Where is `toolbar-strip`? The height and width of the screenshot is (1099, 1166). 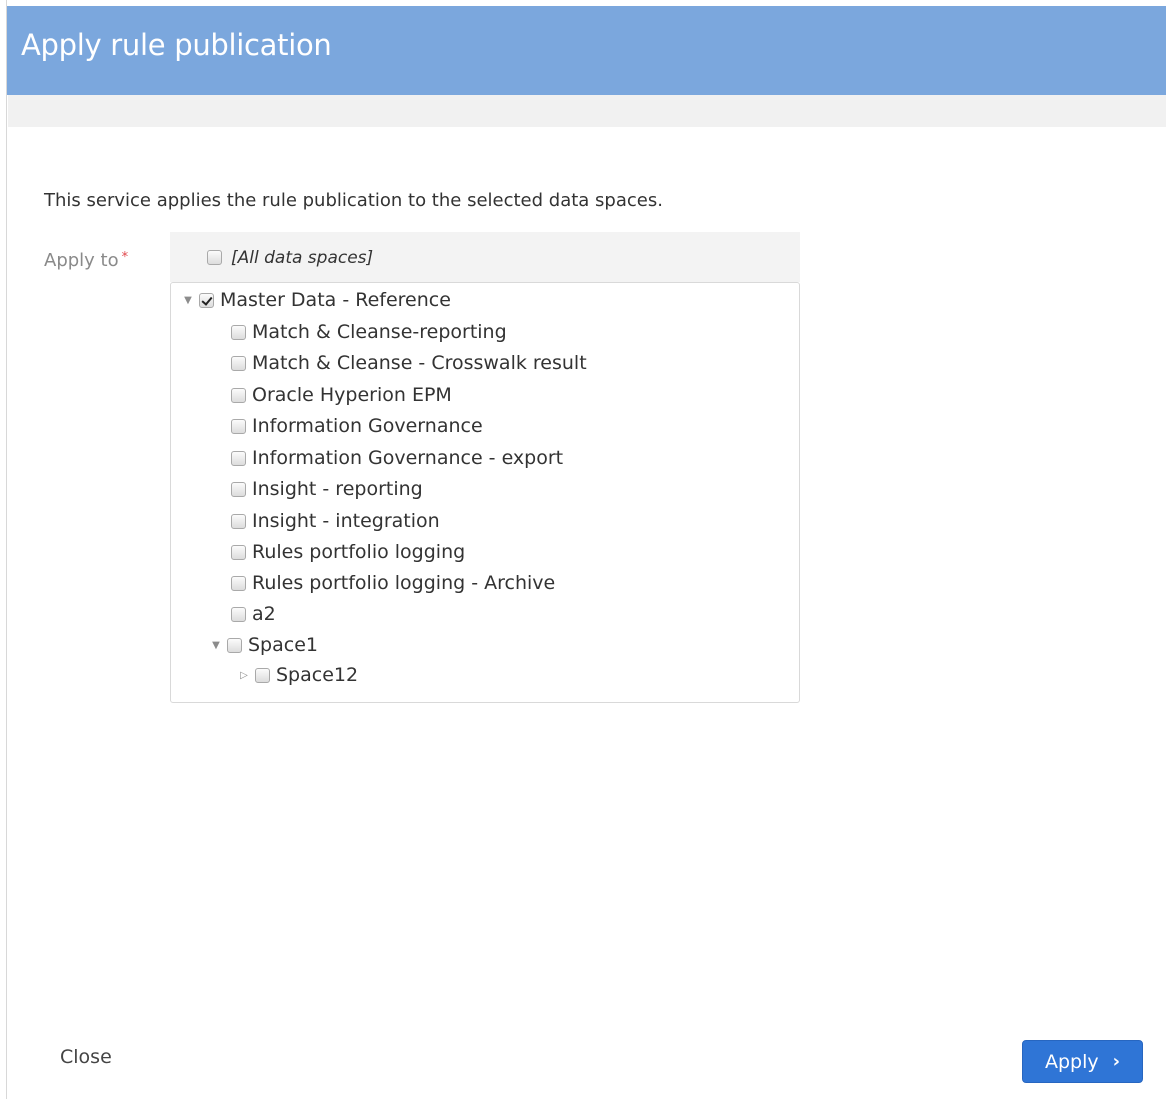 toolbar-strip is located at coordinates (587, 111).